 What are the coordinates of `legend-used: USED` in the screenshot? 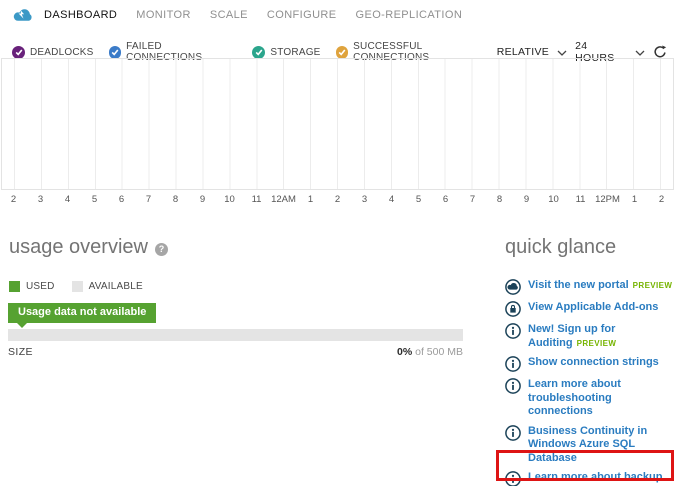 It's located at (32, 286).